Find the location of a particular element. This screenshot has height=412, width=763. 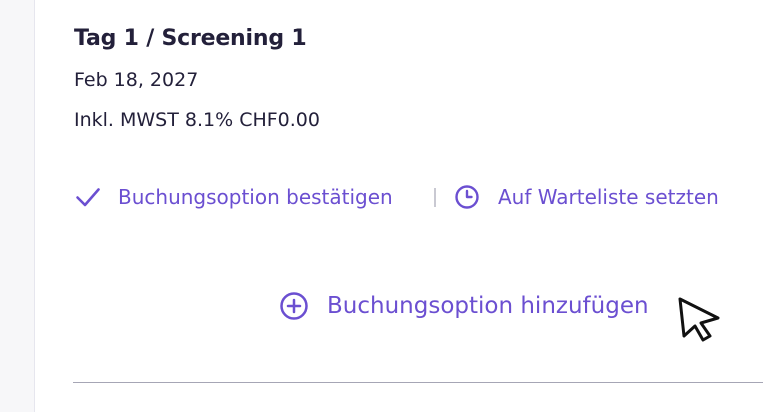

clock-icon is located at coordinates (467, 197).